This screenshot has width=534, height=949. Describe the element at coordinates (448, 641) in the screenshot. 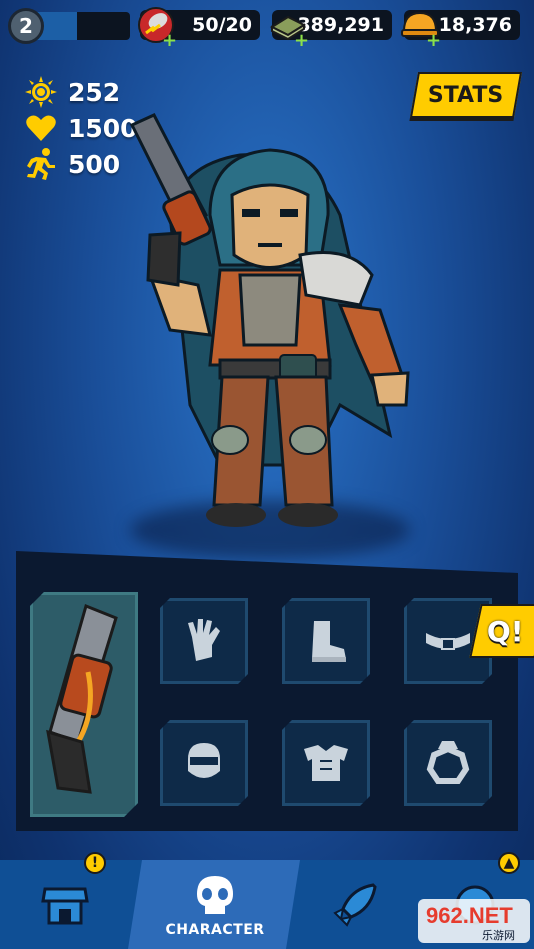

I see `belt-icon` at that location.